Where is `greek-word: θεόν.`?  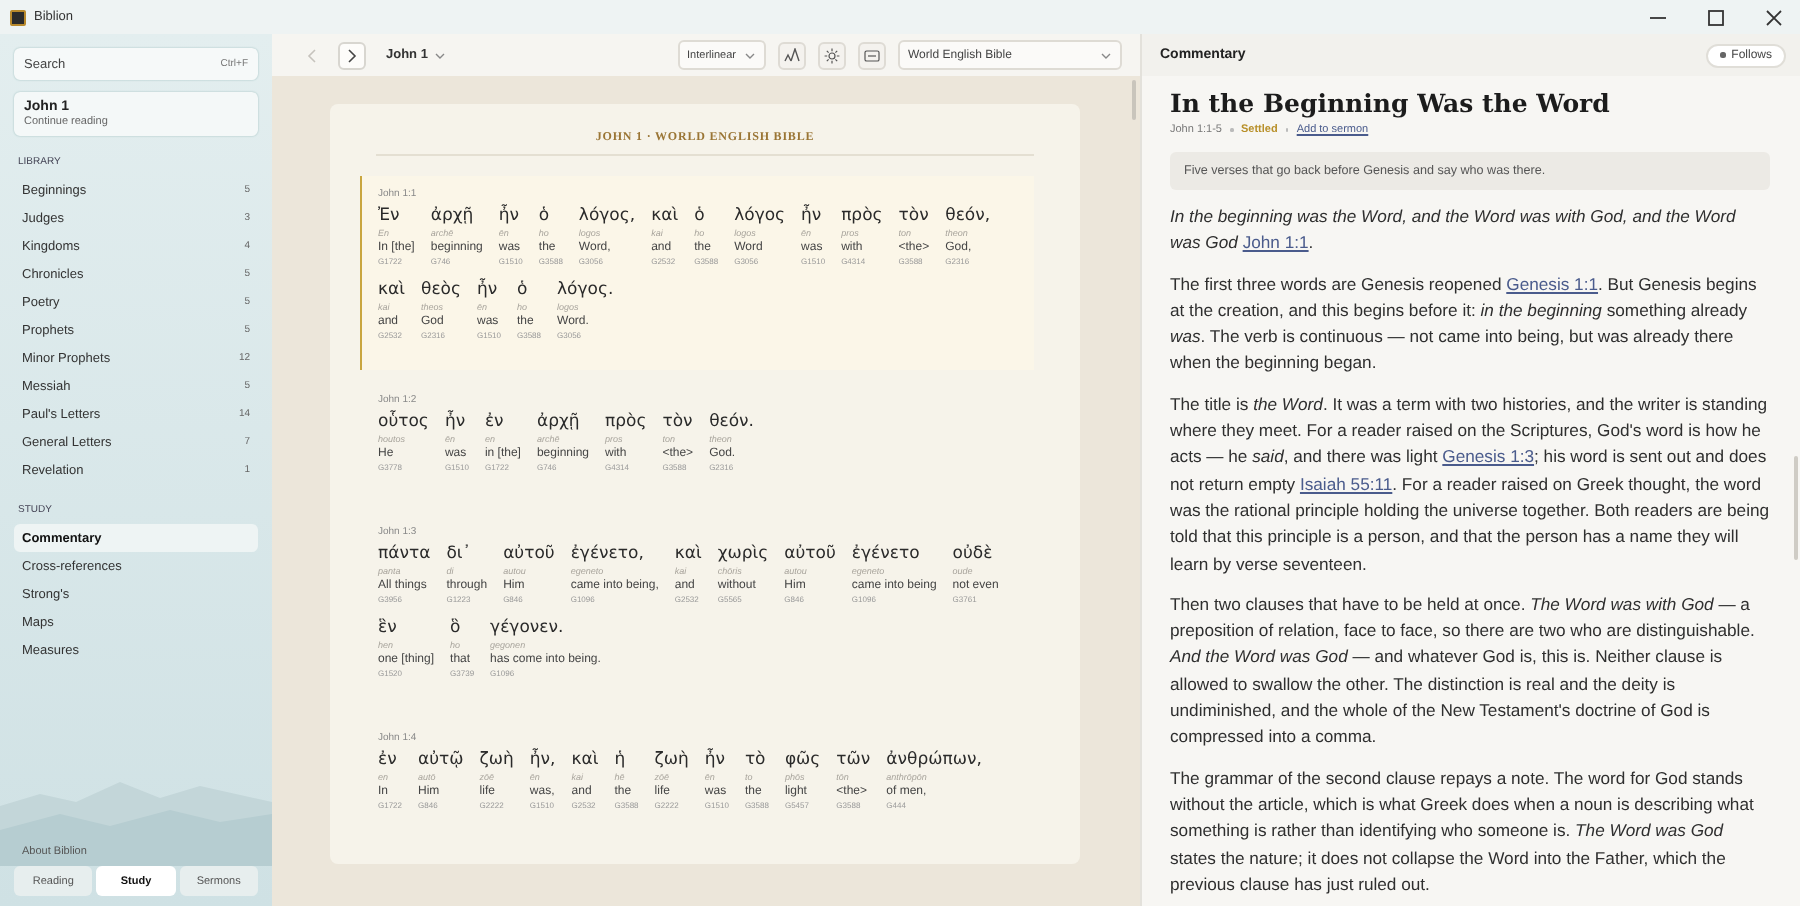 greek-word: θεόν. is located at coordinates (732, 423).